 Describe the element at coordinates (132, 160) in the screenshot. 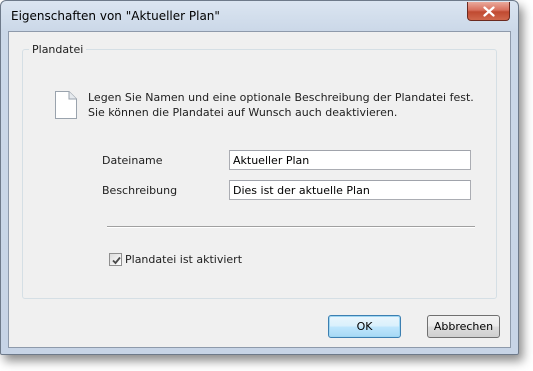

I see `dateiname-label: Dateiname` at that location.